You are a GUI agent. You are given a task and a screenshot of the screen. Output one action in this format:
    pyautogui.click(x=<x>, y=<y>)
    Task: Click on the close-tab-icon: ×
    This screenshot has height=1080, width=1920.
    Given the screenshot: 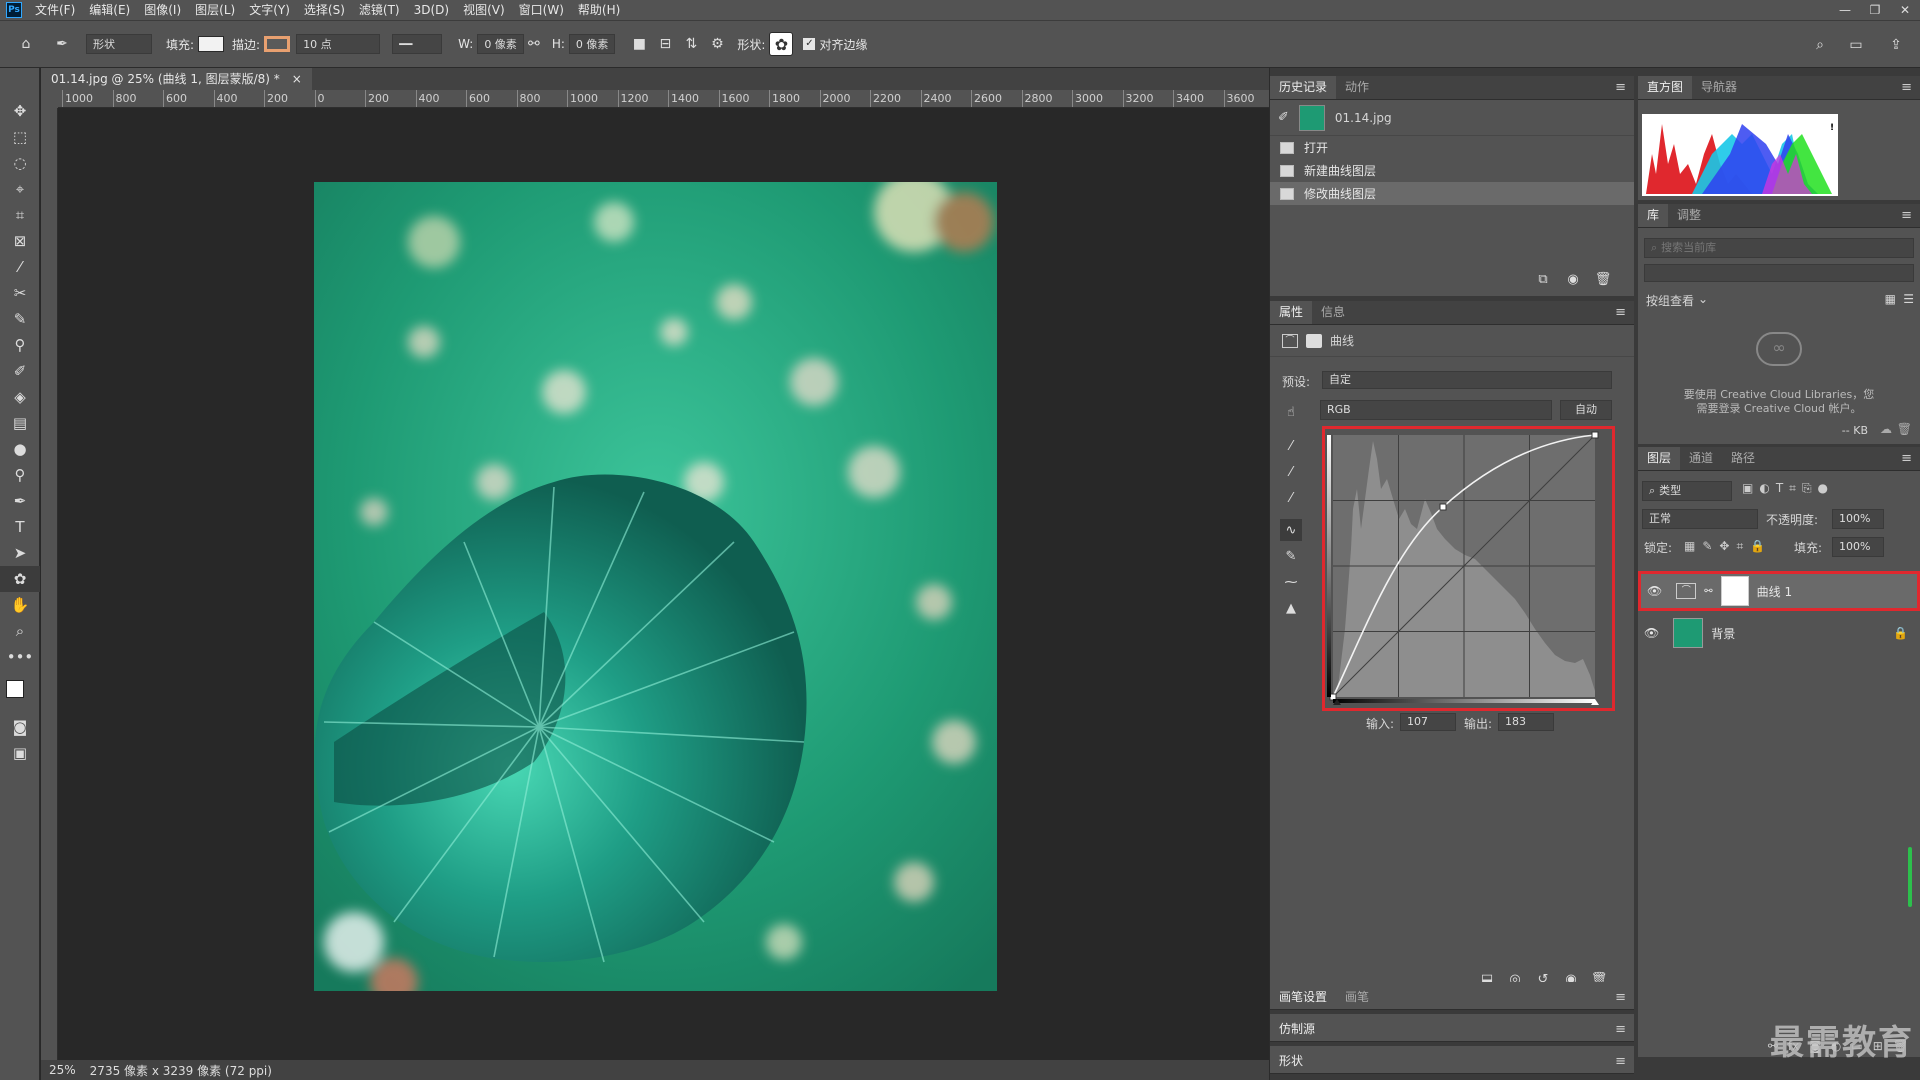 What is the action you would take?
    pyautogui.click(x=297, y=79)
    